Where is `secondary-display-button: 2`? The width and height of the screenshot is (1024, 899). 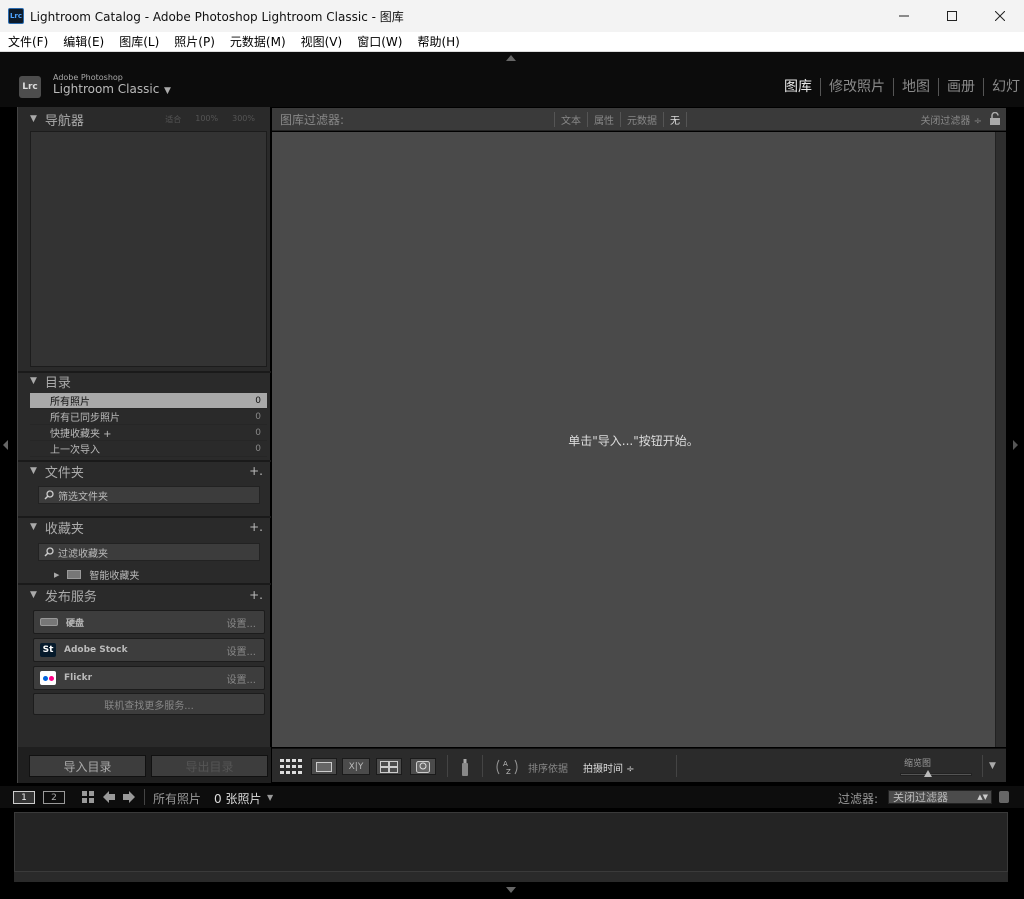
secondary-display-button: 2 is located at coordinates (54, 797).